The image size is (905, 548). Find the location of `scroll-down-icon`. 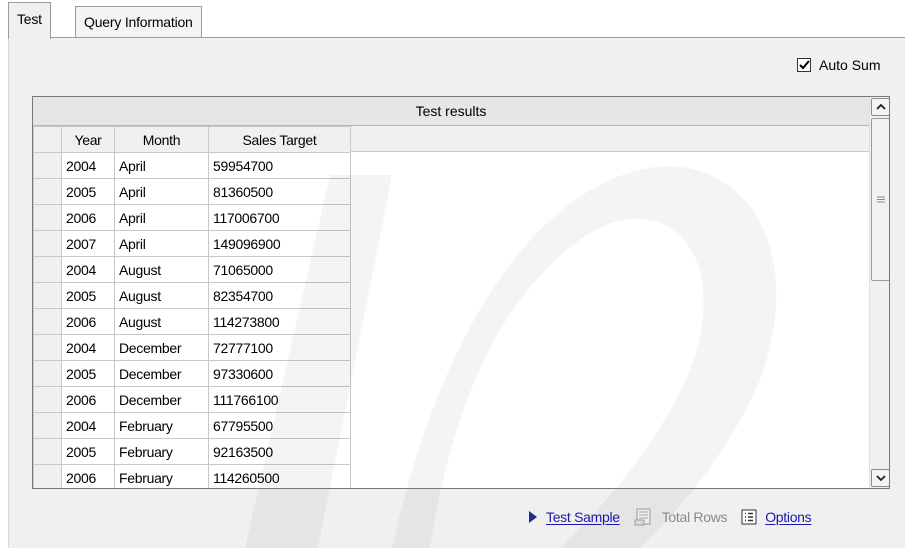

scroll-down-icon is located at coordinates (880, 478).